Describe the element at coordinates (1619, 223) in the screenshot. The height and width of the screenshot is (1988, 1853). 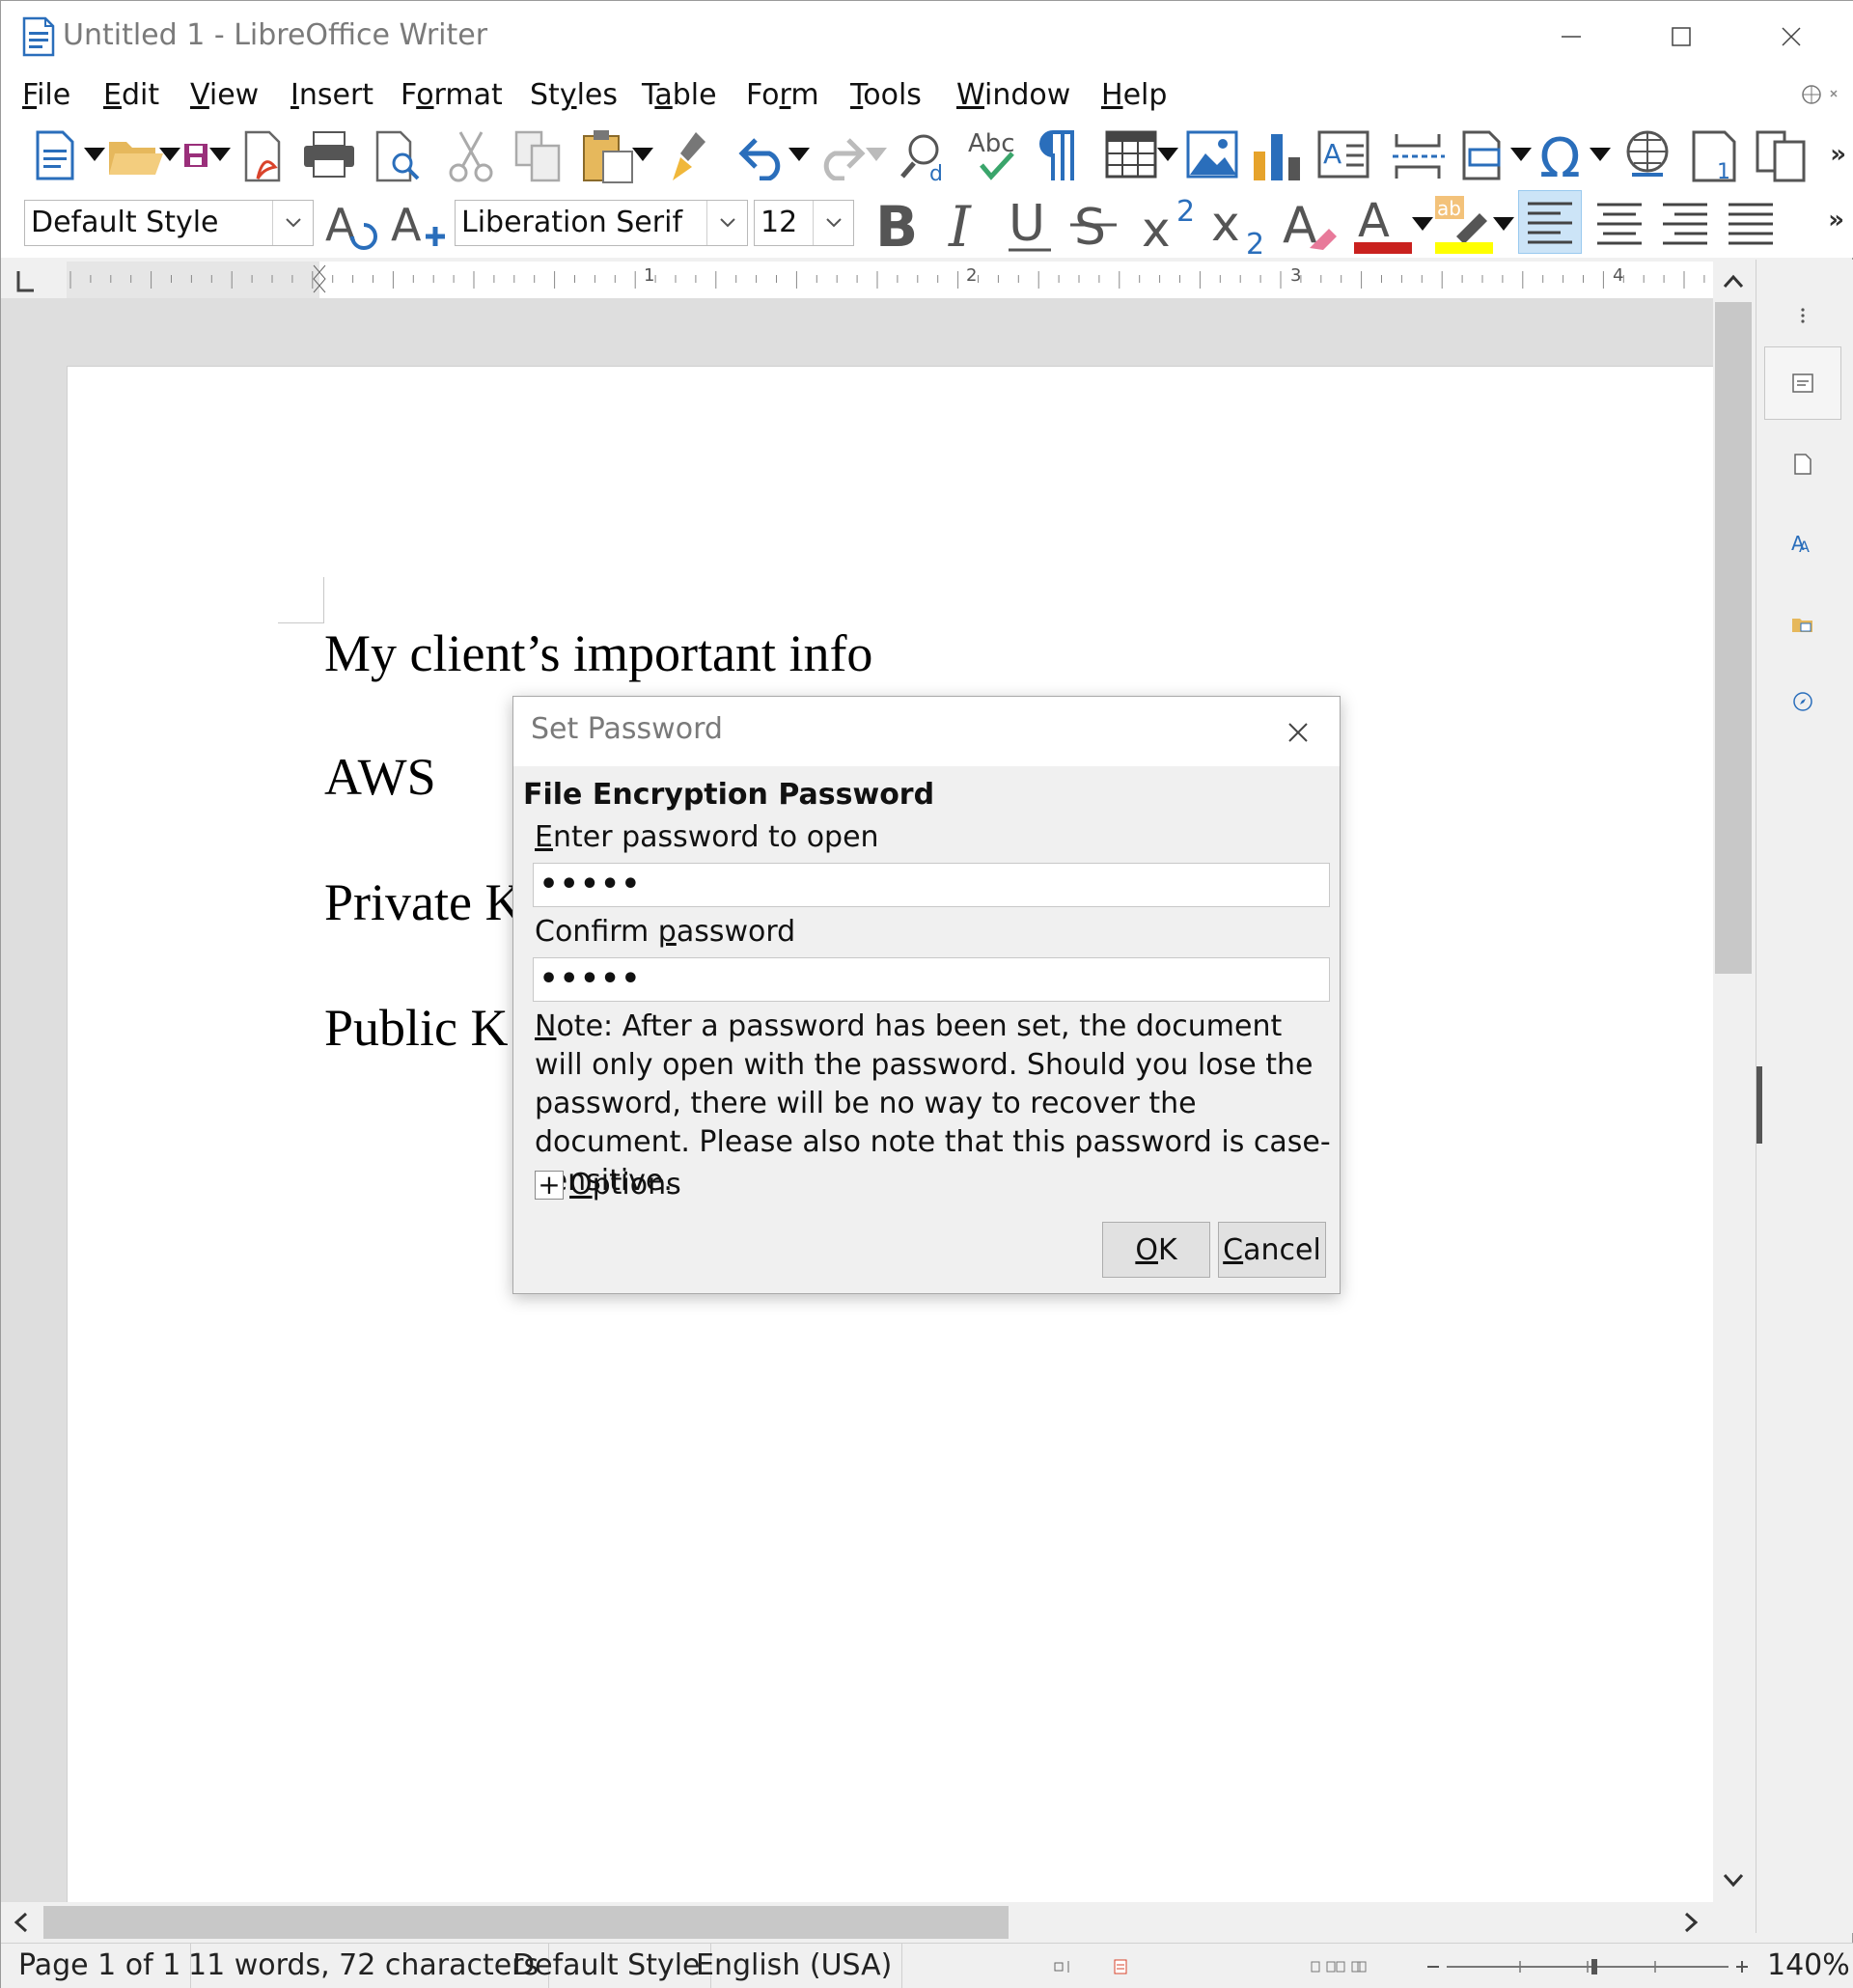
I see `align-center-button` at that location.